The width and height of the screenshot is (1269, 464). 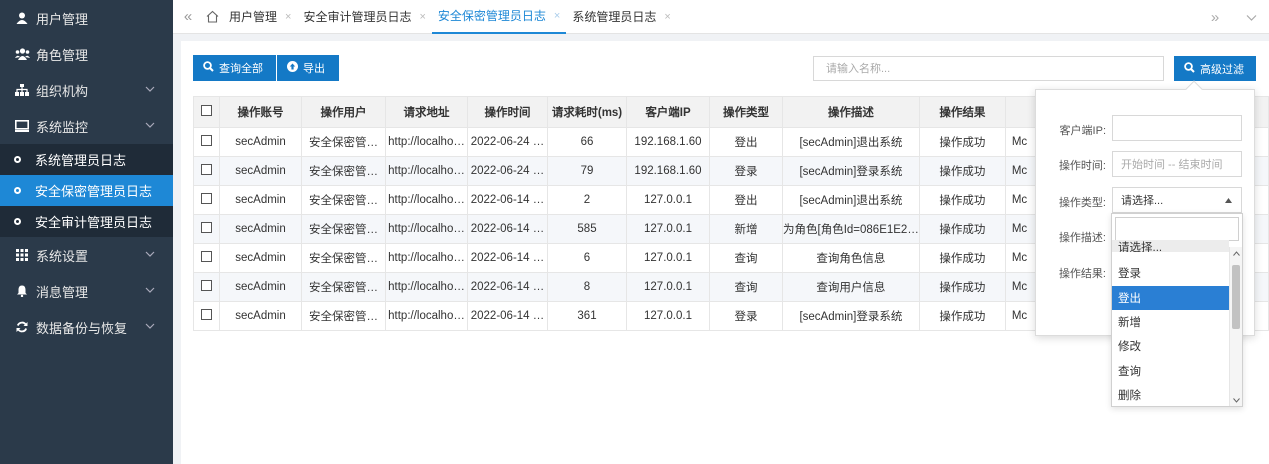 What do you see at coordinates (86, 159) in the screenshot?
I see `sidebar-subitem-sysadmin-log: 系统管理员日志` at bounding box center [86, 159].